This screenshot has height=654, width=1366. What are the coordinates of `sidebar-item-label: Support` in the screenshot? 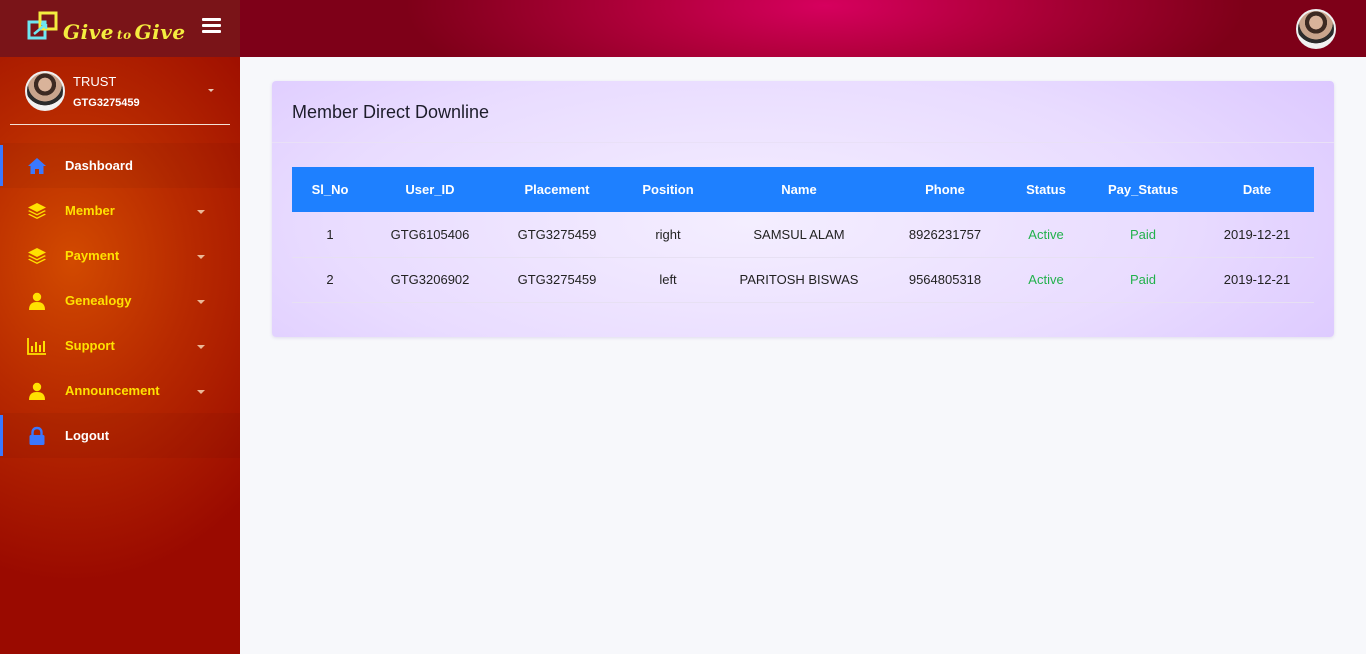 It's located at (90, 345).